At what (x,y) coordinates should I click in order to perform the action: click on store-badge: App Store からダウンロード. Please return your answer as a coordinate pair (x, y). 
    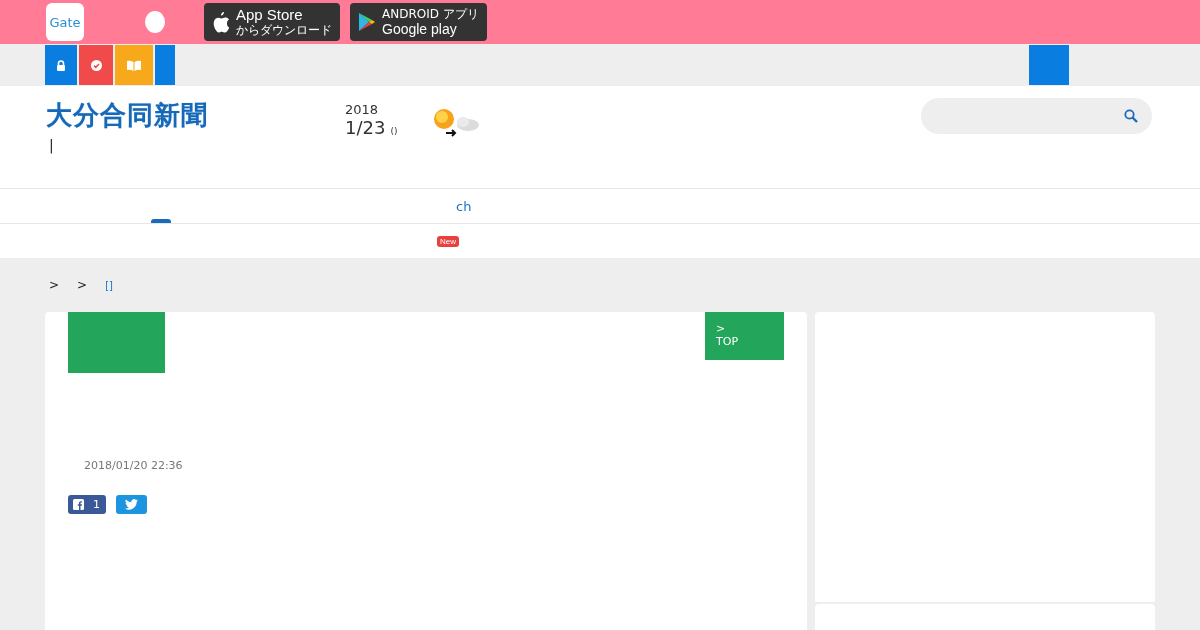
    Looking at the image, I should click on (272, 22).